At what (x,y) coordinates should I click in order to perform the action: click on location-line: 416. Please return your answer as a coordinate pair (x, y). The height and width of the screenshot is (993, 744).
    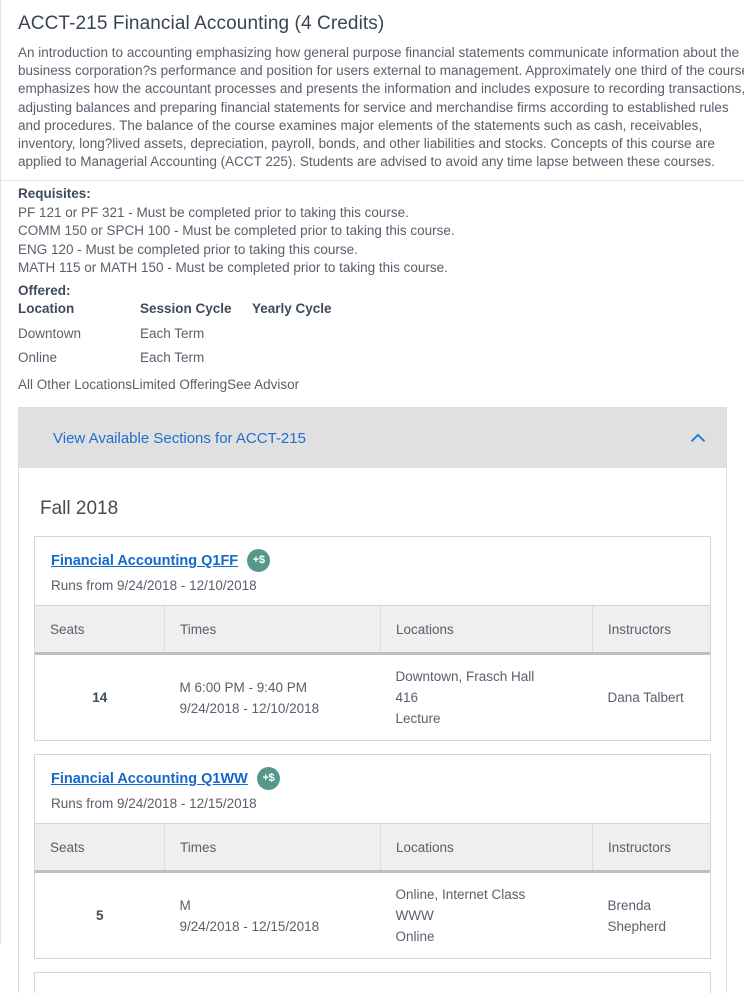
    Looking at the image, I should click on (407, 698).